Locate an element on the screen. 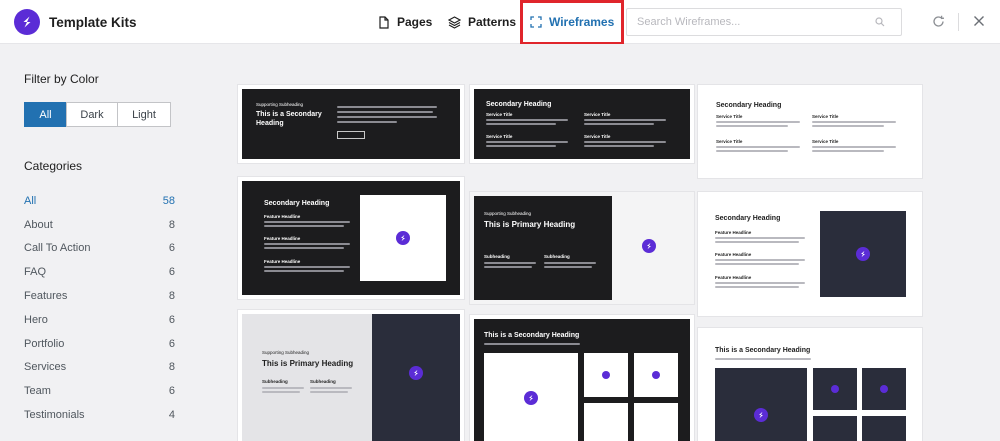  category-label: FAQ is located at coordinates (35, 272).